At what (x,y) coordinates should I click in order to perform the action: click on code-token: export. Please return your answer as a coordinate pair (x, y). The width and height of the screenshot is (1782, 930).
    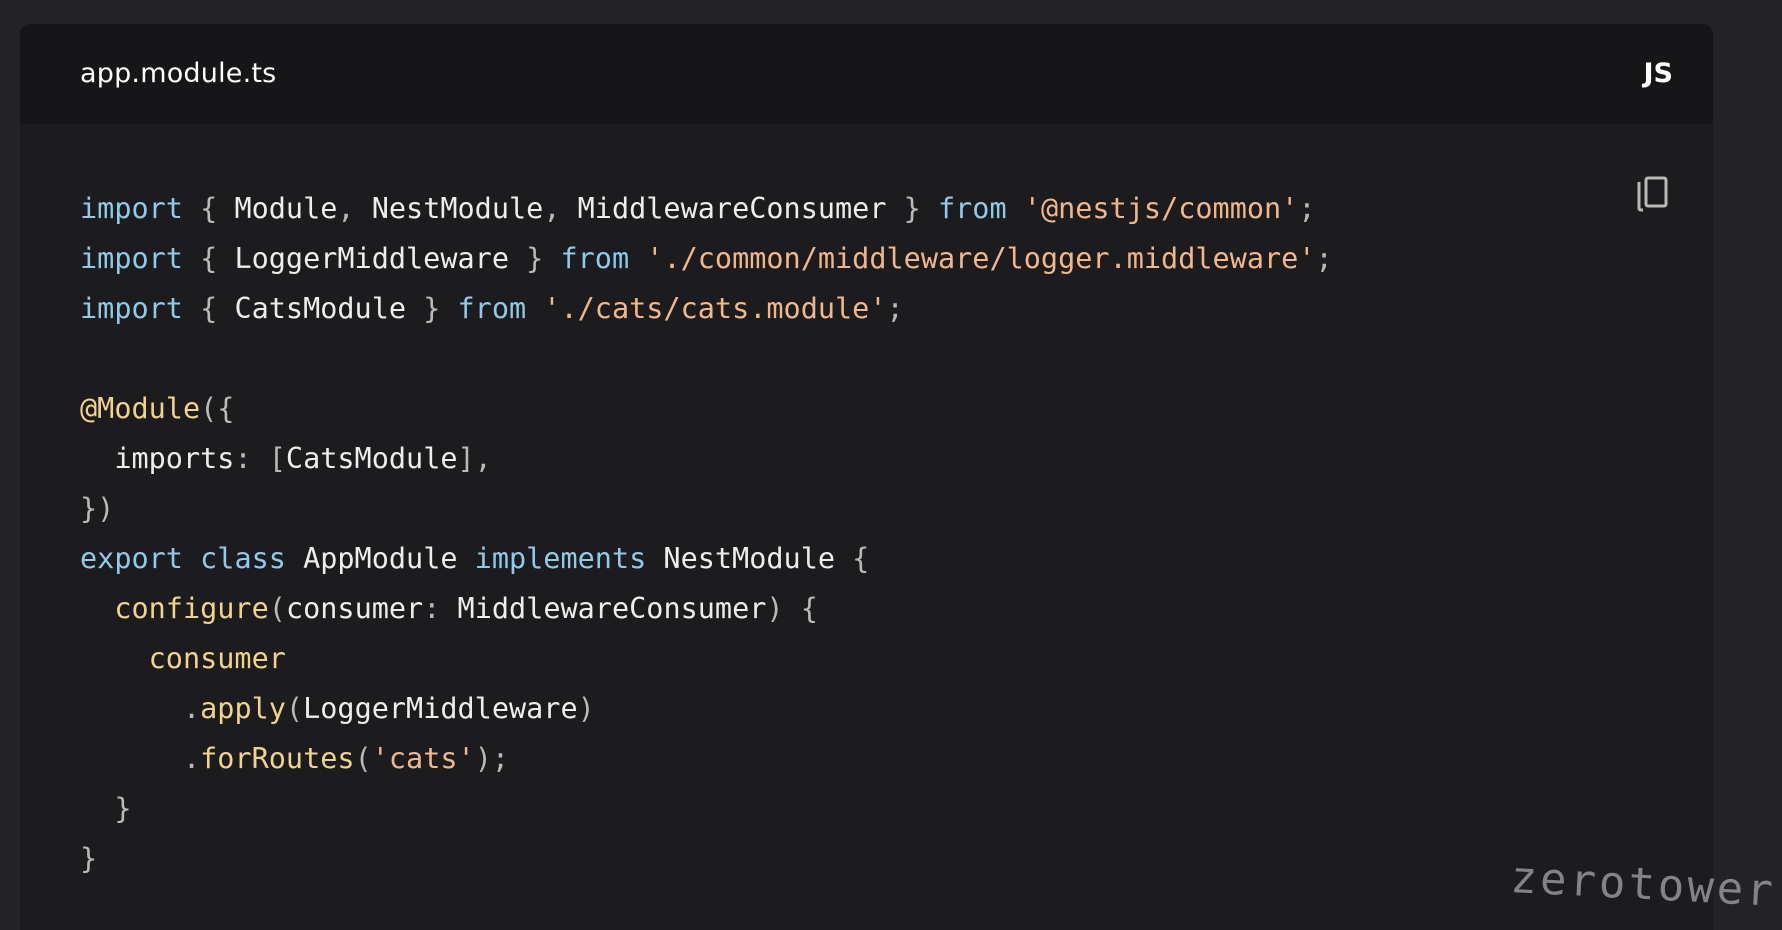
    Looking at the image, I should click on (131, 558).